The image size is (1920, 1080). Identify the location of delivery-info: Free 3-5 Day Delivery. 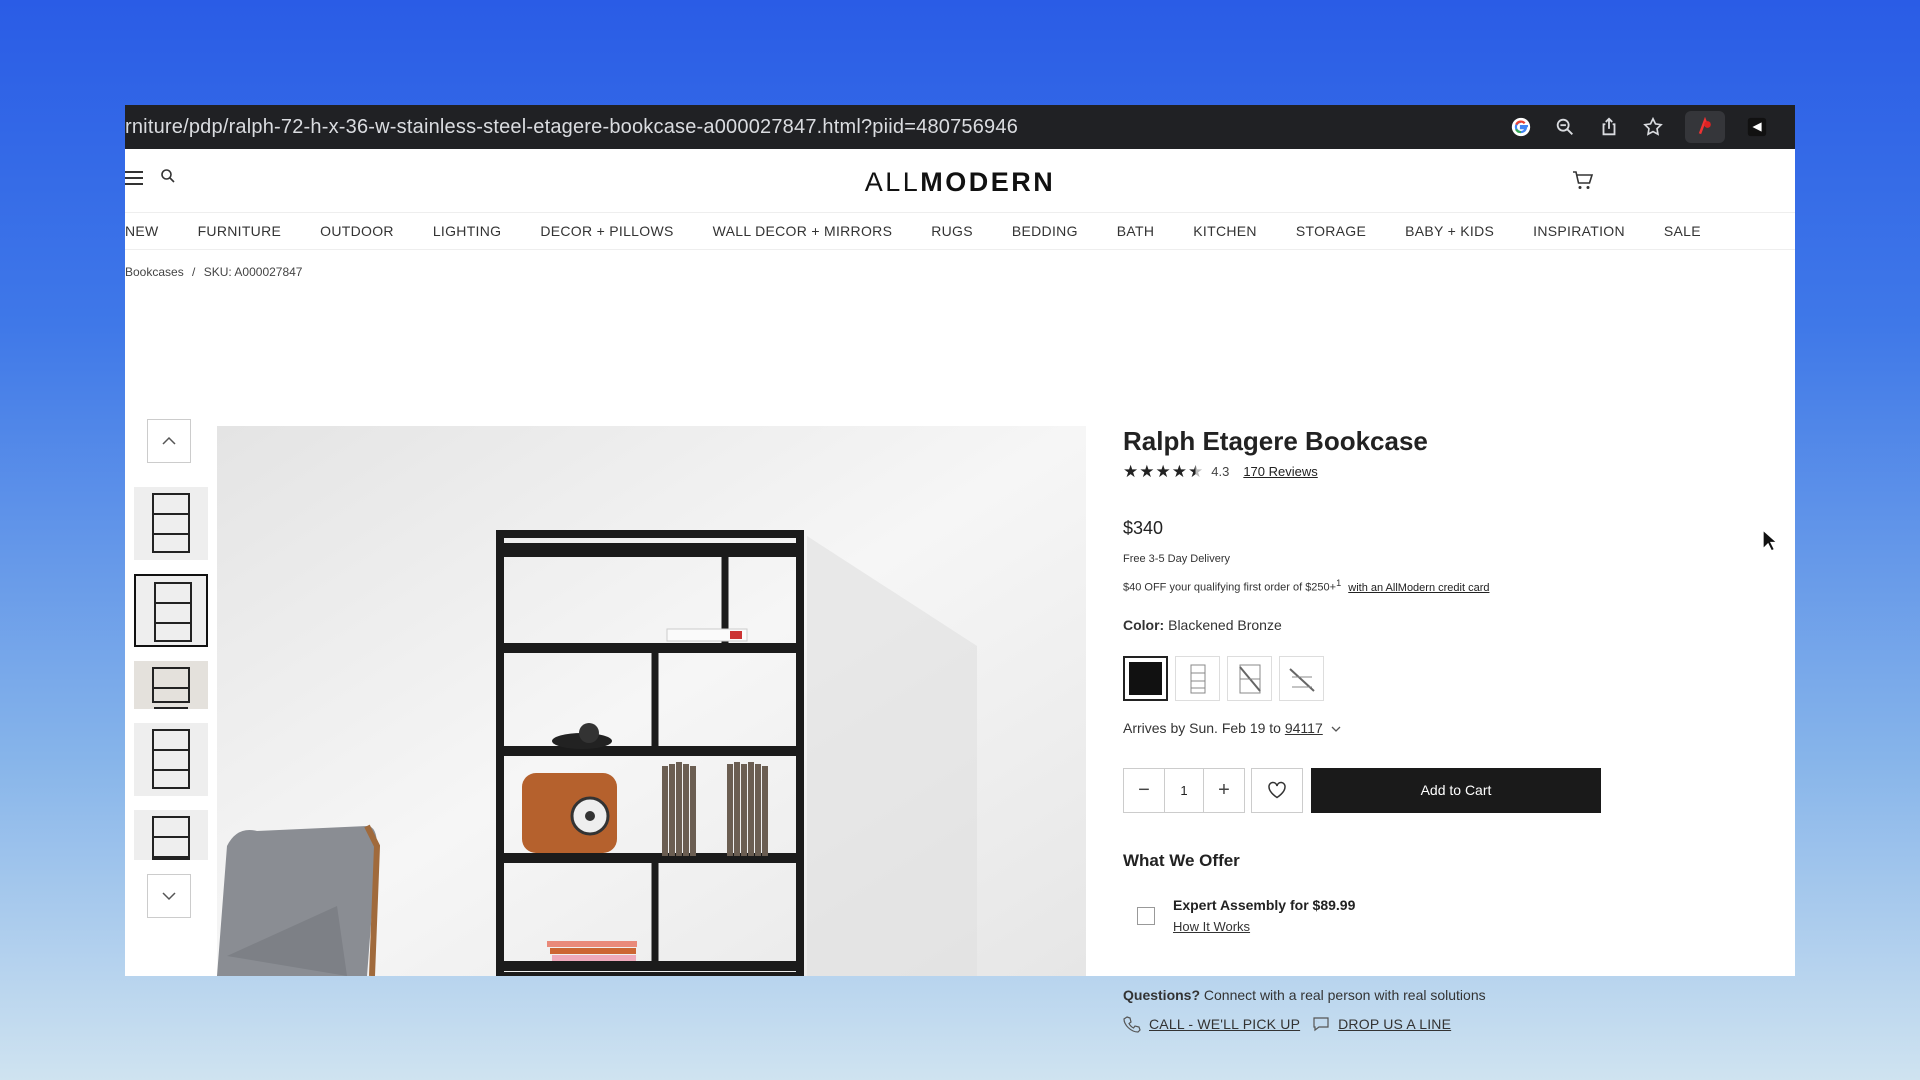
(1176, 559).